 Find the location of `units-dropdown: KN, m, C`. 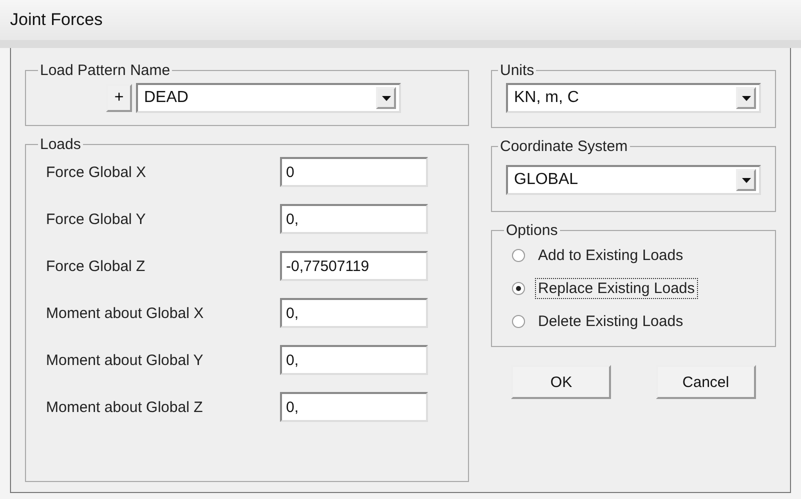

units-dropdown: KN, m, C is located at coordinates (633, 98).